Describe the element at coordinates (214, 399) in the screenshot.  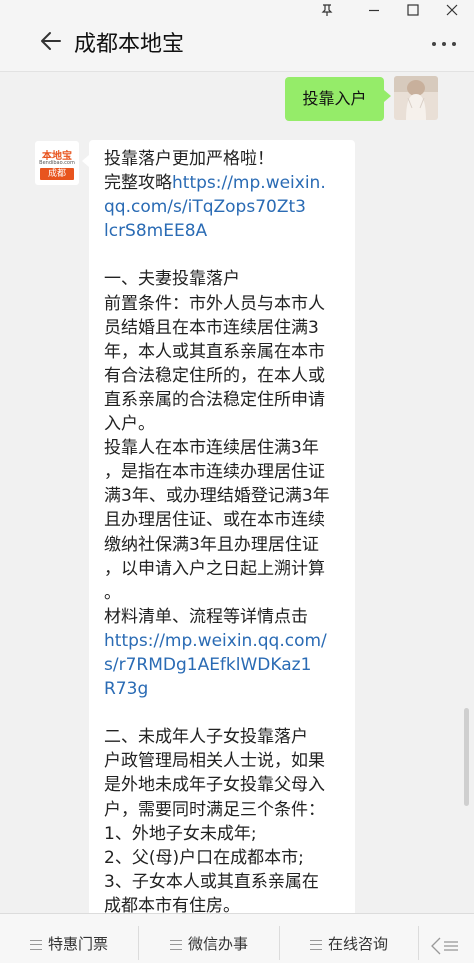
I see `message-text: 直系亲属的合法稳定住所申请` at that location.